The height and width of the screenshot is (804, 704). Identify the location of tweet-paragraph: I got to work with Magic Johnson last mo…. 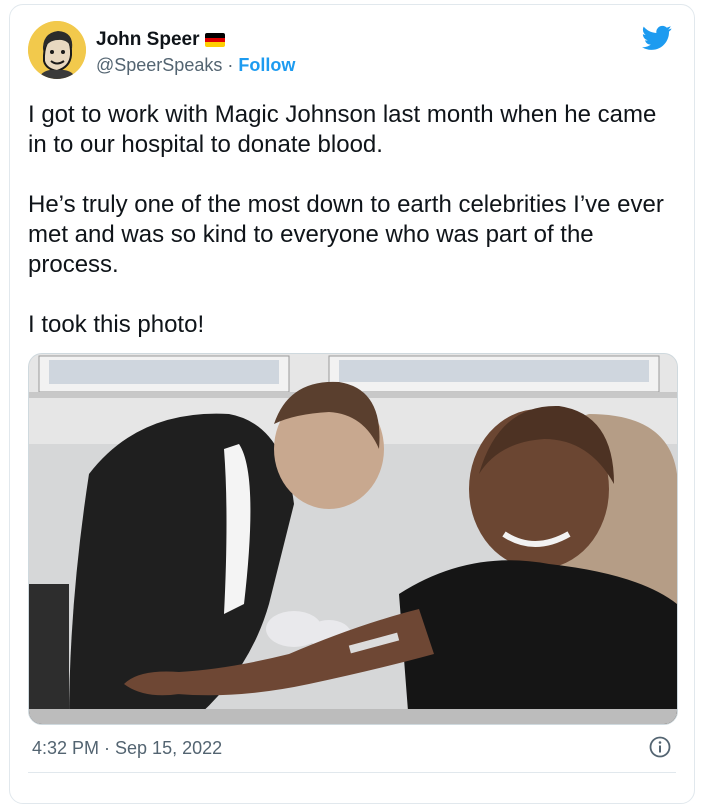
(342, 129).